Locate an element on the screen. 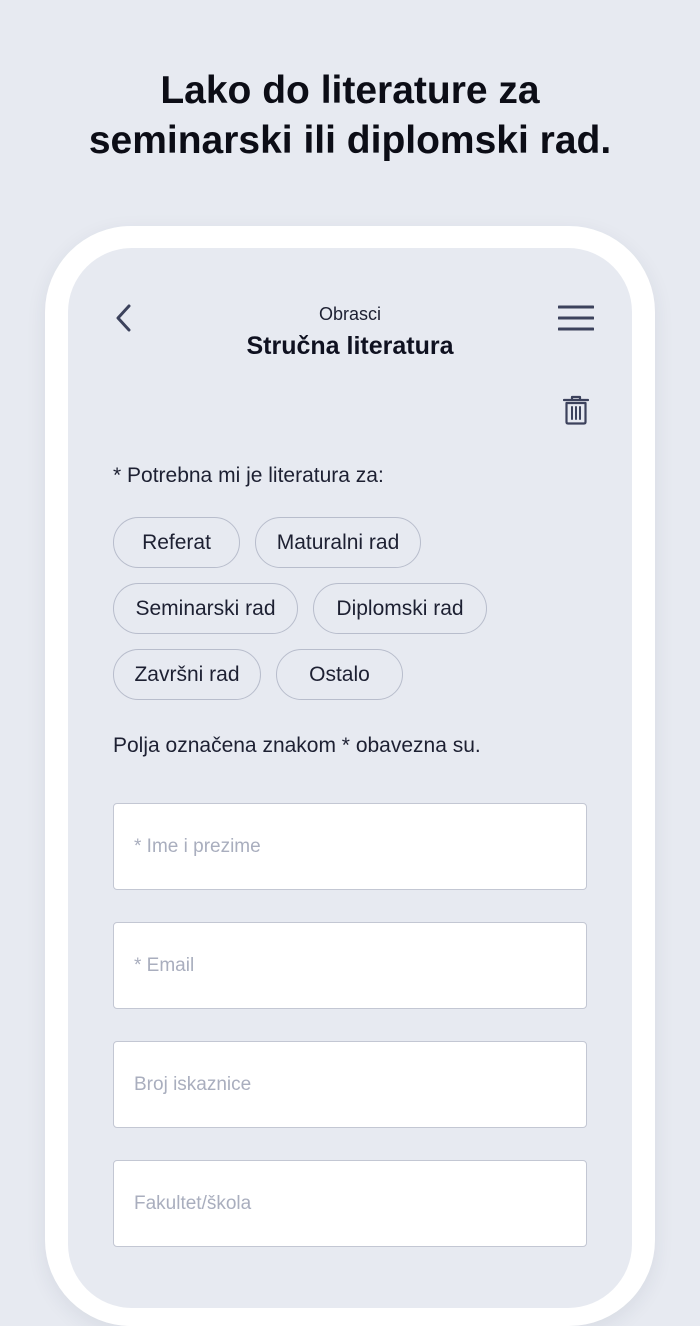 The image size is (700, 1326). headline-line-2: seminarski ili diplomski rad. is located at coordinates (350, 140).